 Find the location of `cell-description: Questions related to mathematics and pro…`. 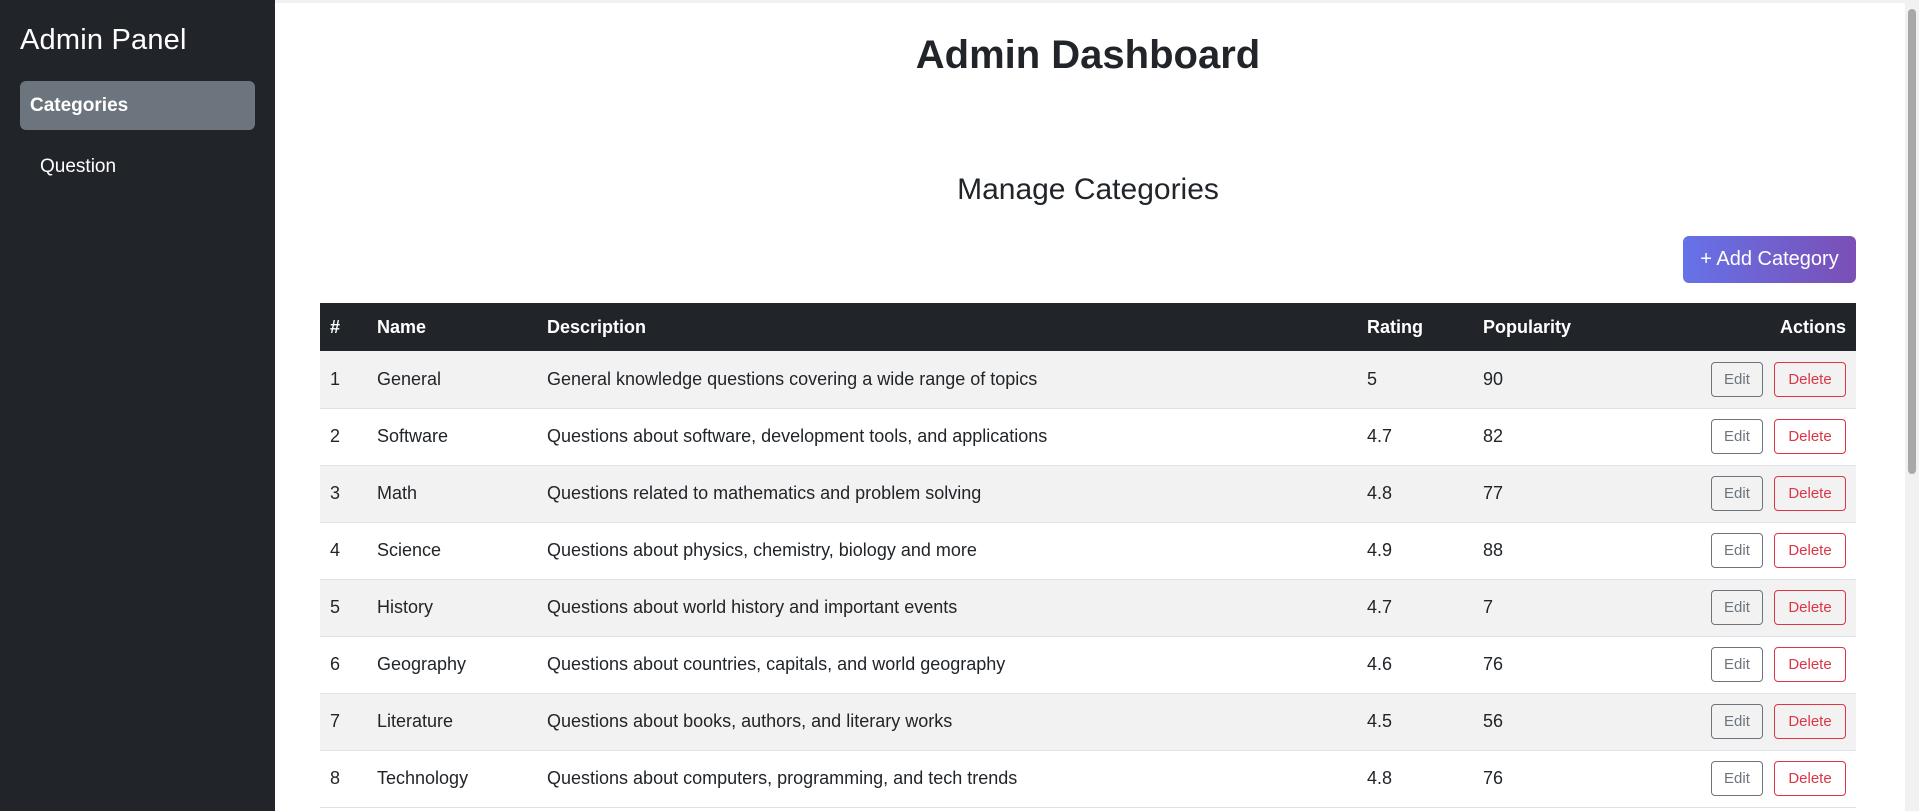

cell-description: Questions related to mathematics and pro… is located at coordinates (764, 493).